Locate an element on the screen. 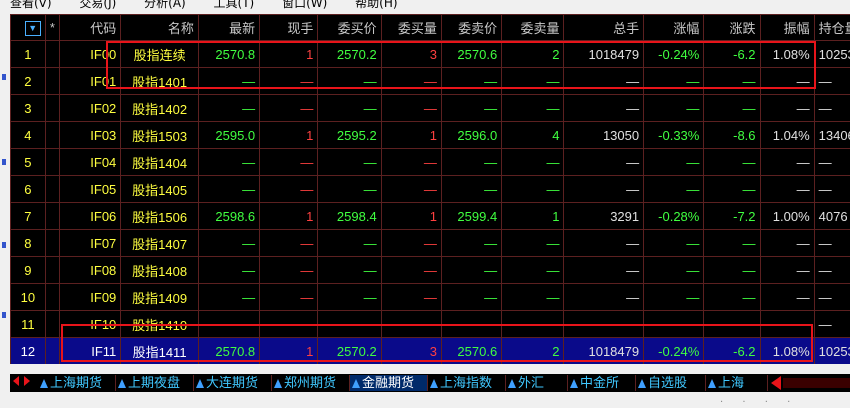  market-tab: 上海期货 is located at coordinates (77, 383).